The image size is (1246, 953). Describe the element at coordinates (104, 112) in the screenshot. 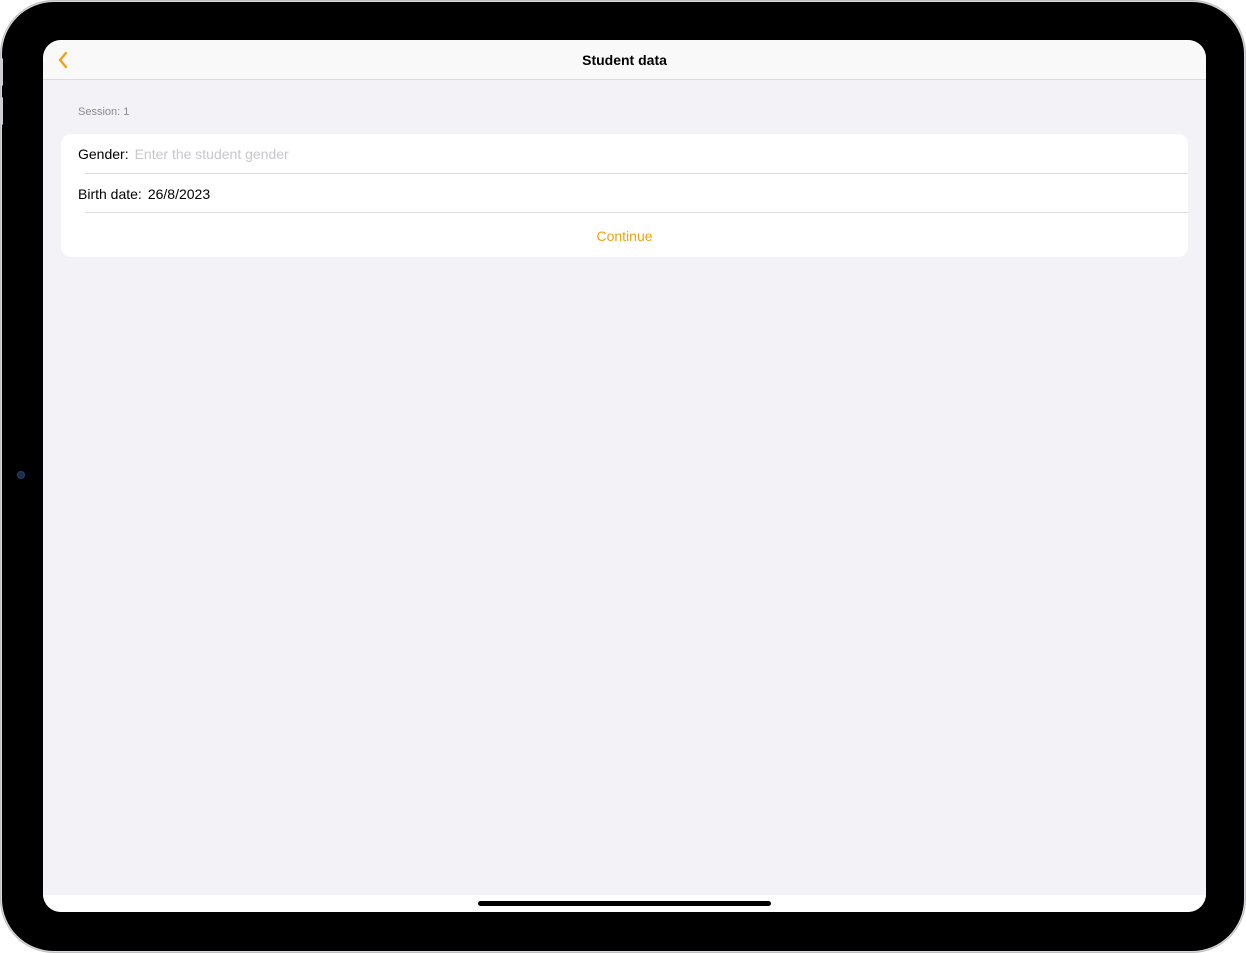

I see `session-header: Session: 1` at that location.